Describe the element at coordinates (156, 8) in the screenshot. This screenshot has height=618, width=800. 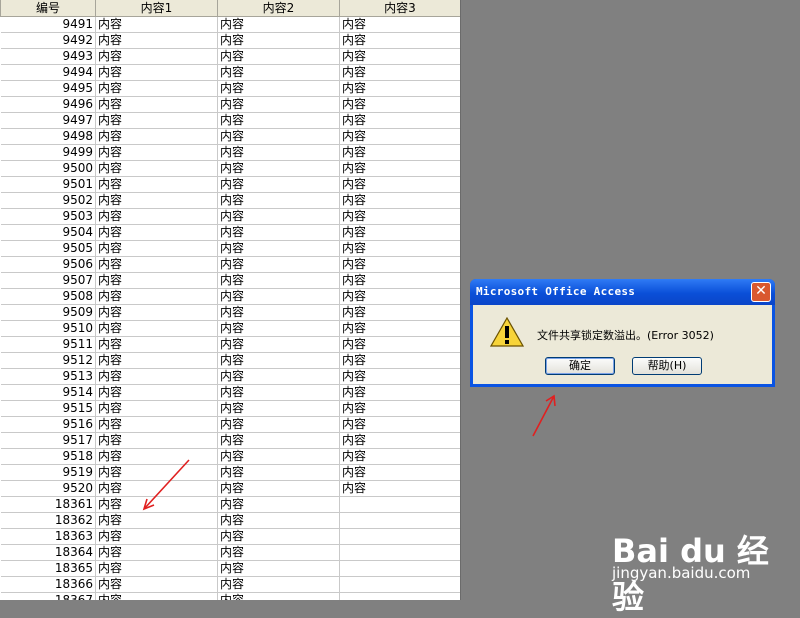
I see `column-header-content1: 内容1` at that location.